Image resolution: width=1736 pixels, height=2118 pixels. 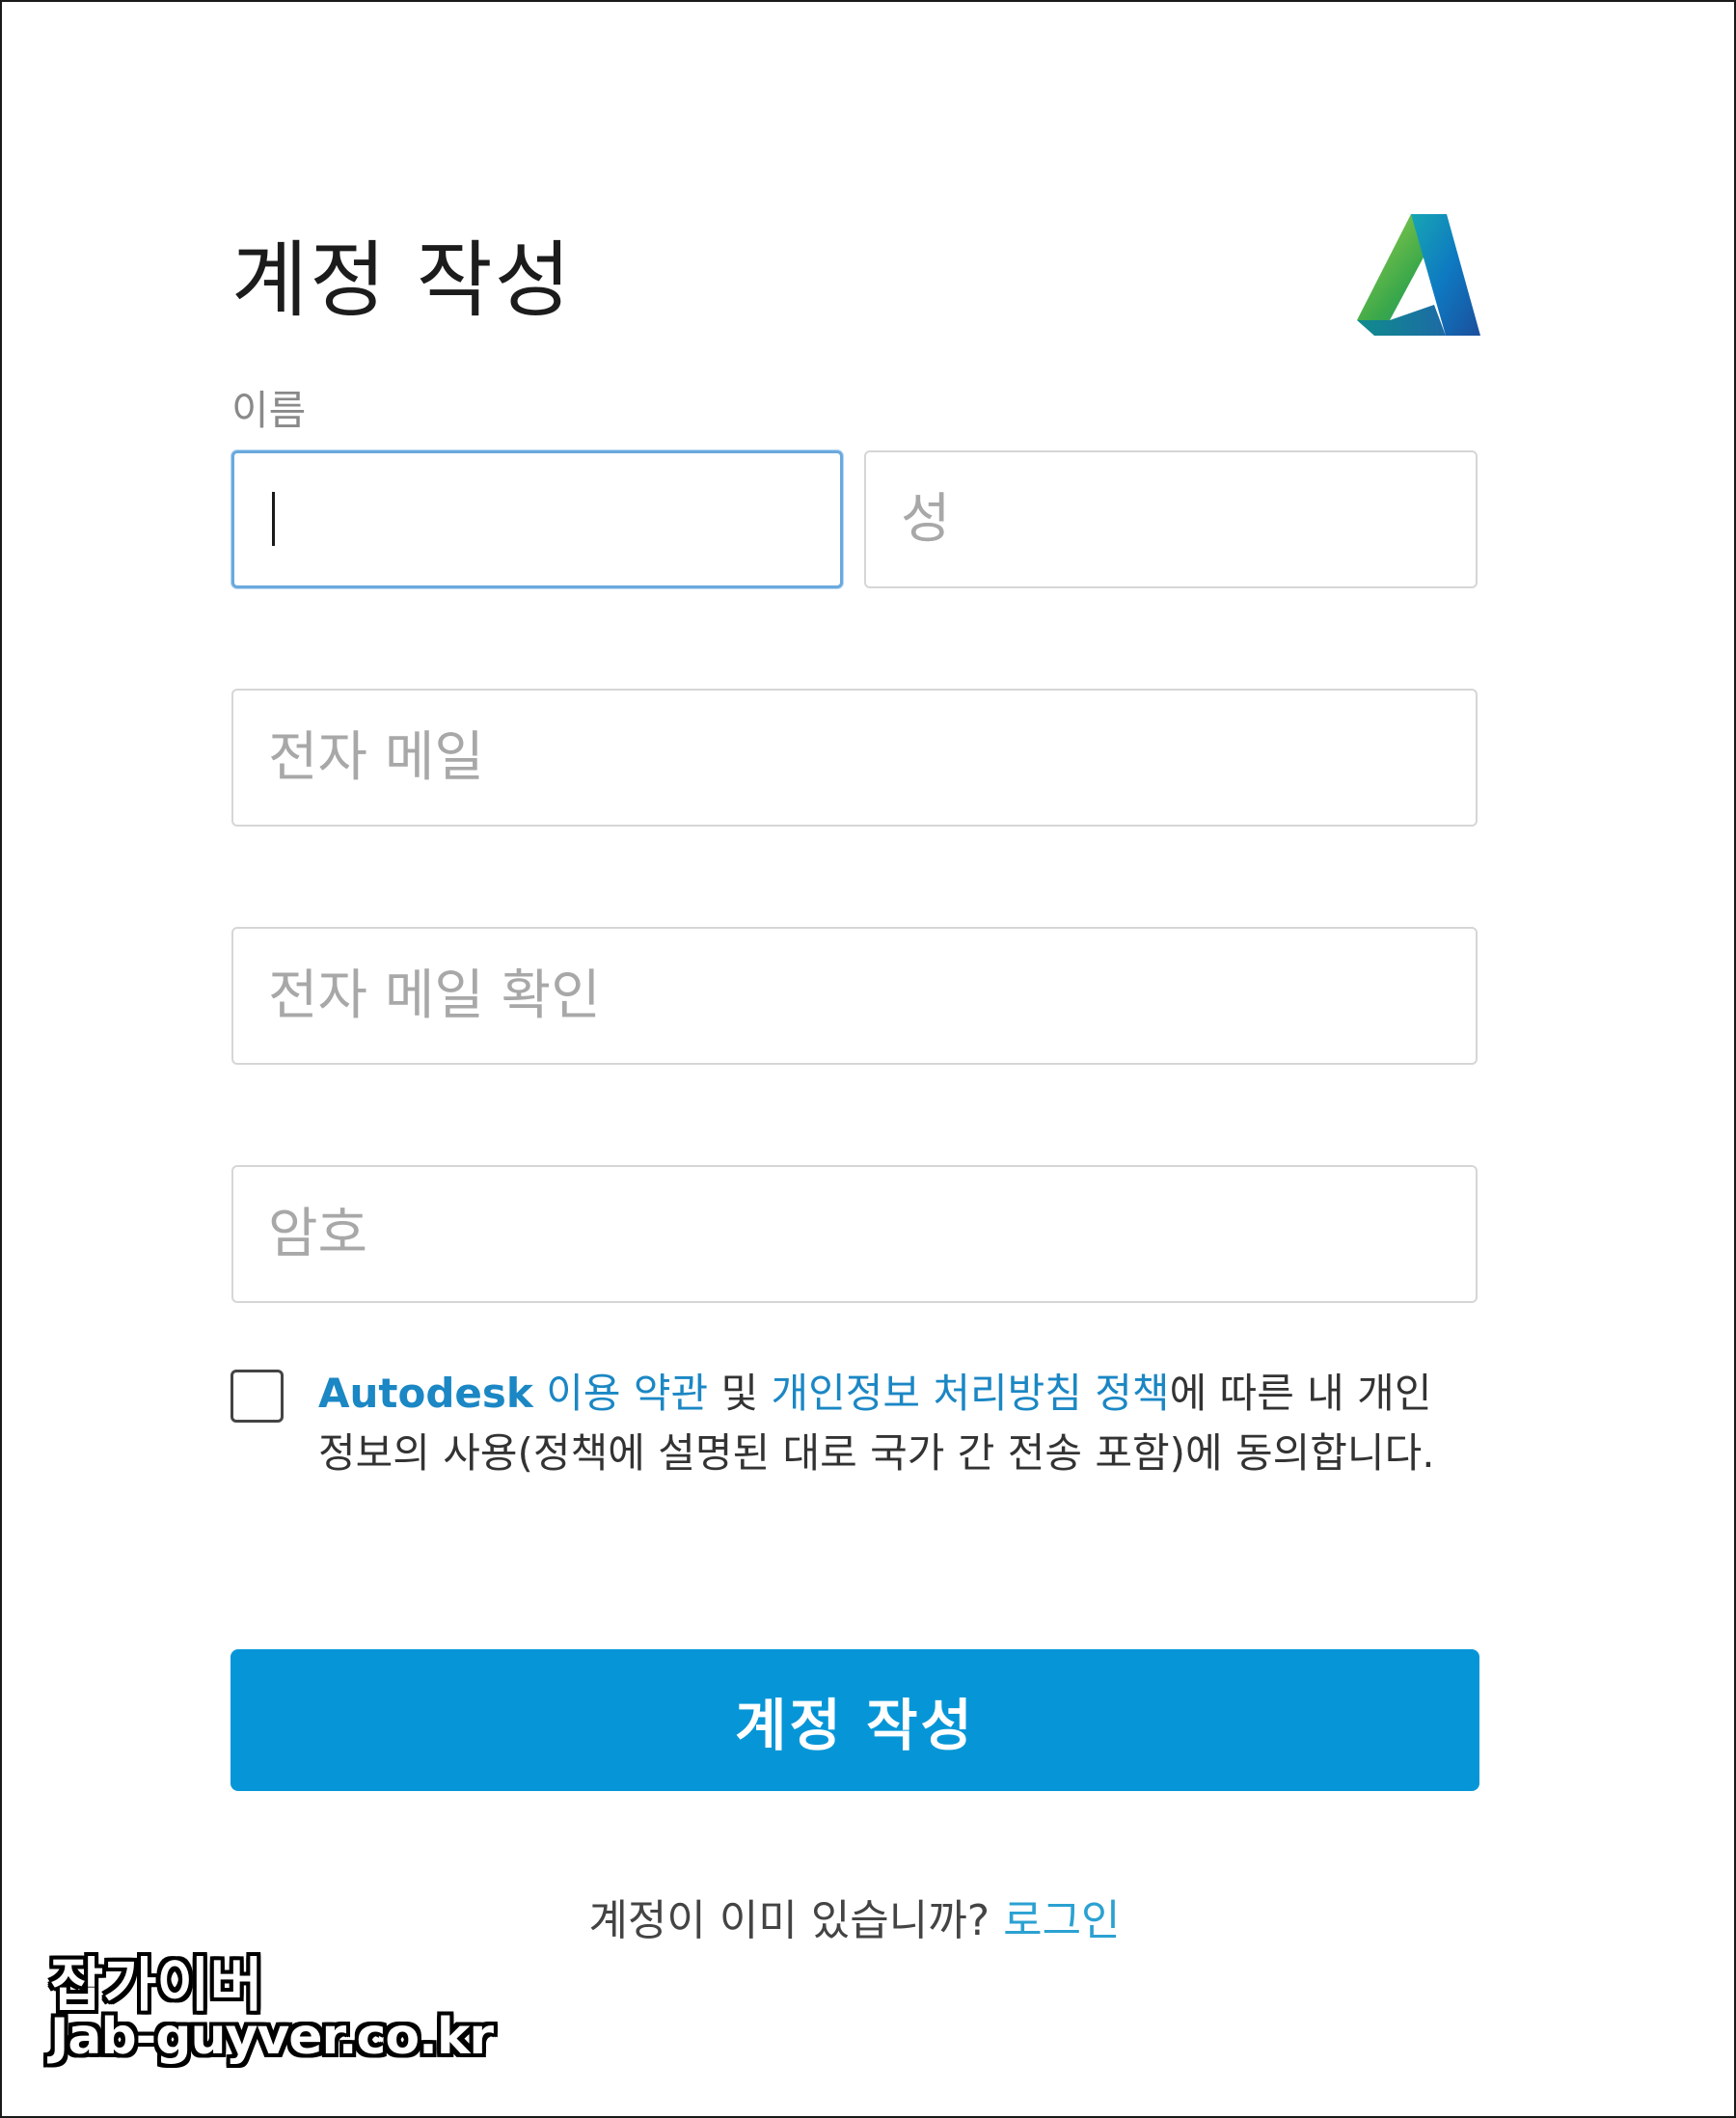 What do you see at coordinates (1171, 519) in the screenshot?
I see `last-name-input` at bounding box center [1171, 519].